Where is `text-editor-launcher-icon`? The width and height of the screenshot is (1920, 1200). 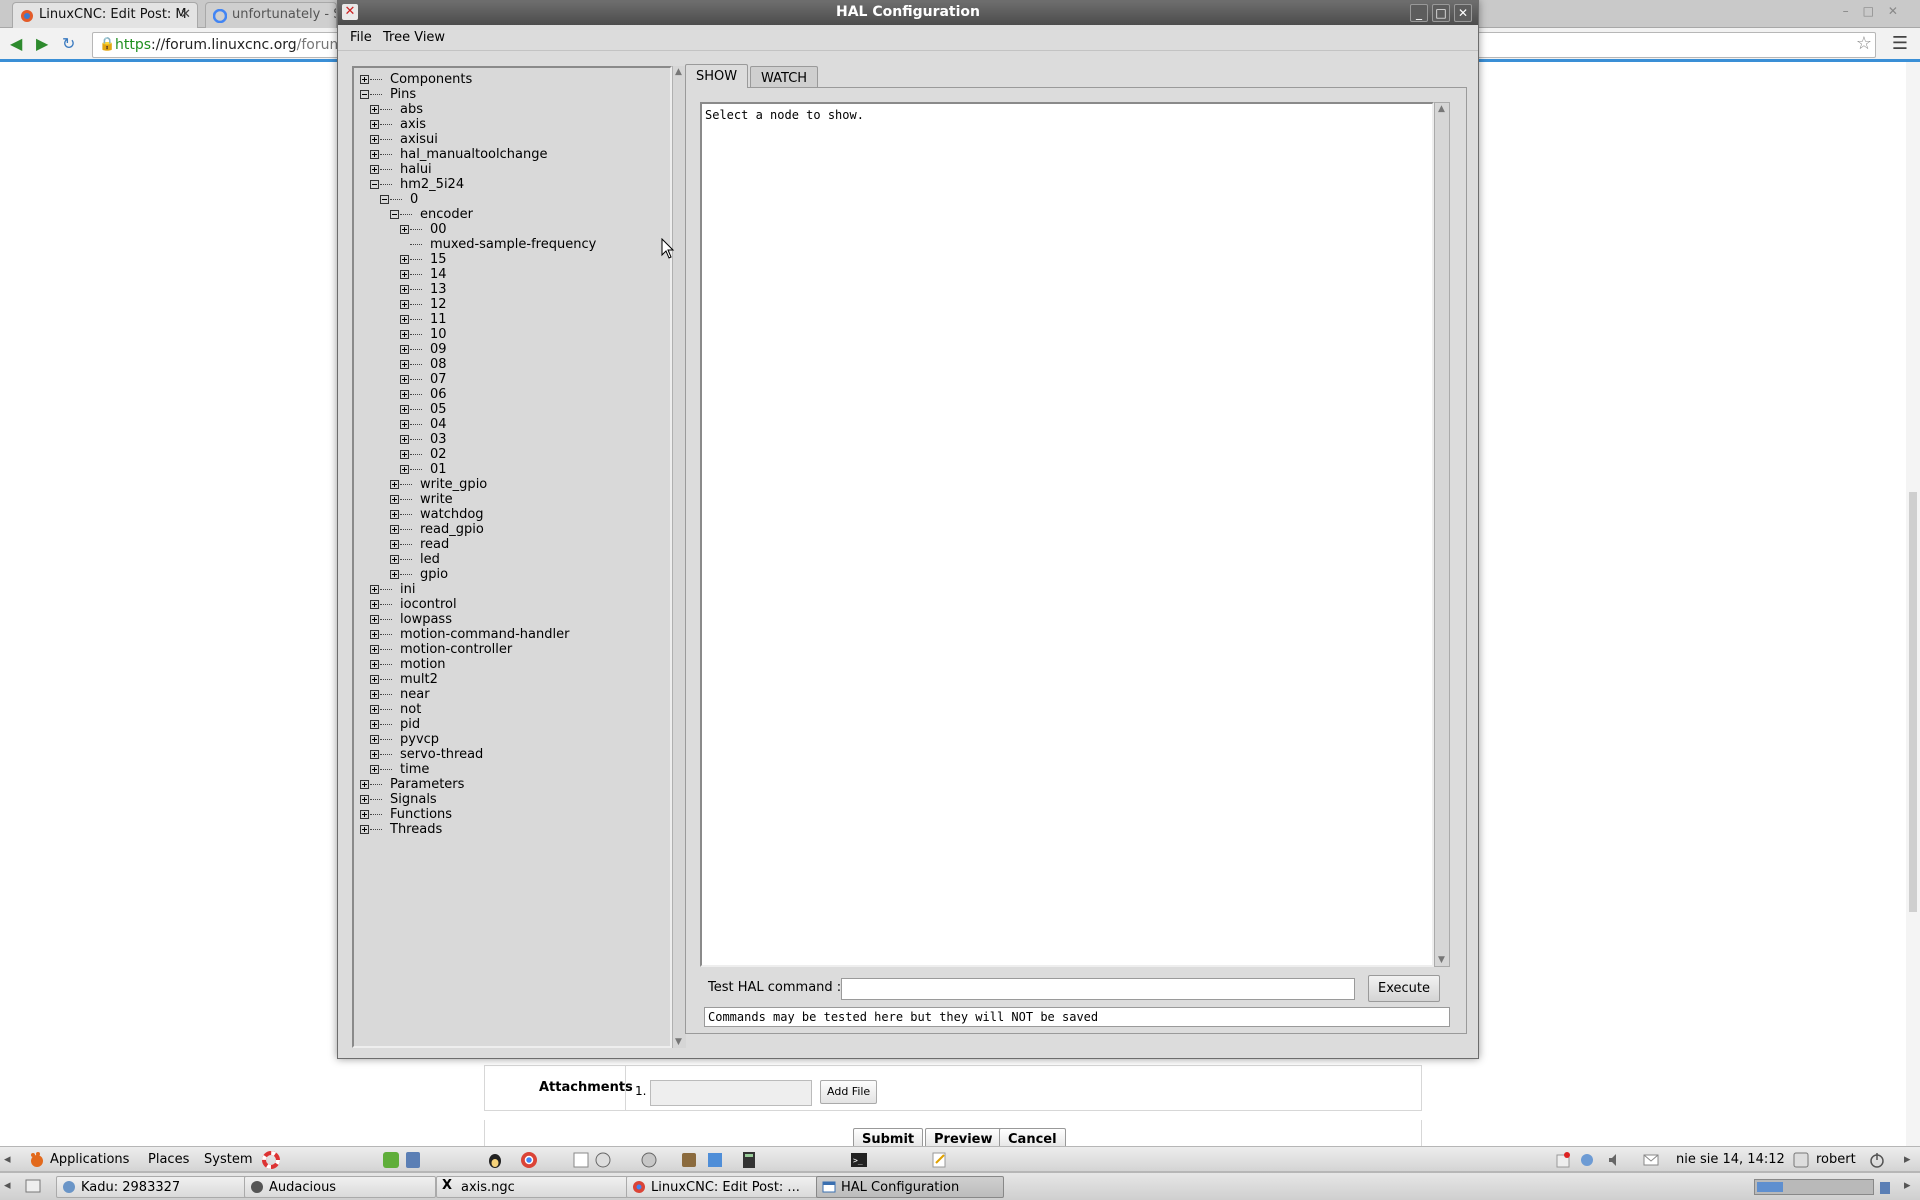
text-editor-launcher-icon is located at coordinates (581, 1160).